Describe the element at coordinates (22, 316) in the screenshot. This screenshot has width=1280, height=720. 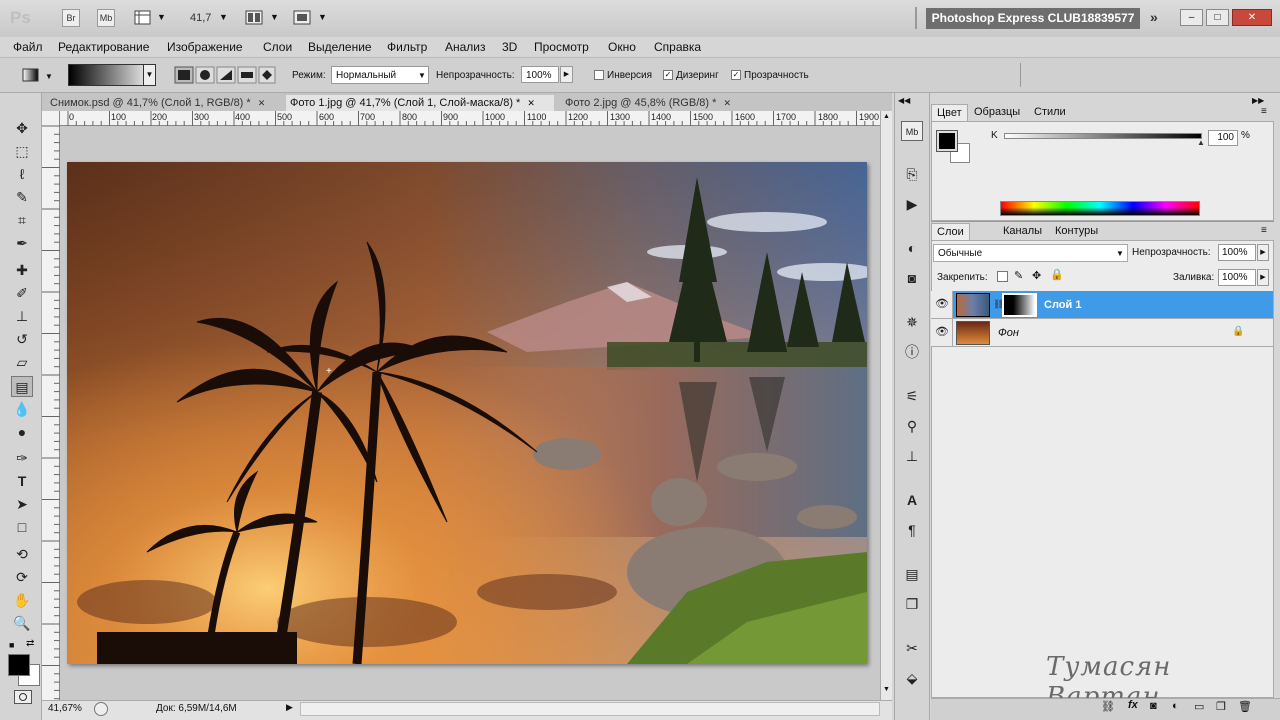
I see `clone-stamp-tool-icon: ⊥` at that location.